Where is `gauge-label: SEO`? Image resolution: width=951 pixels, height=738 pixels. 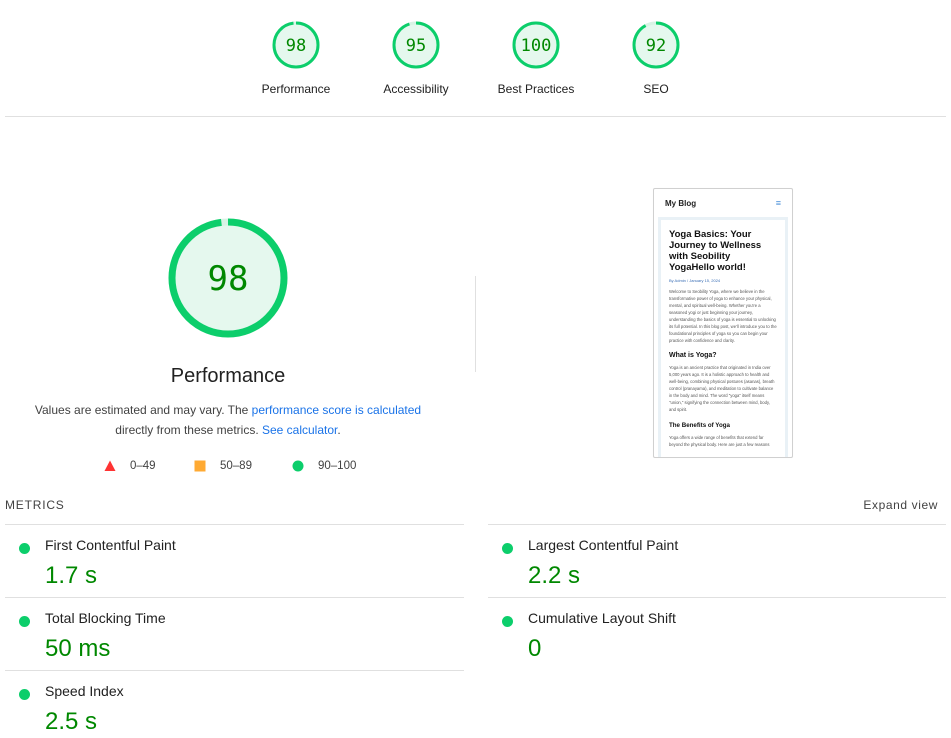 gauge-label: SEO is located at coordinates (656, 89).